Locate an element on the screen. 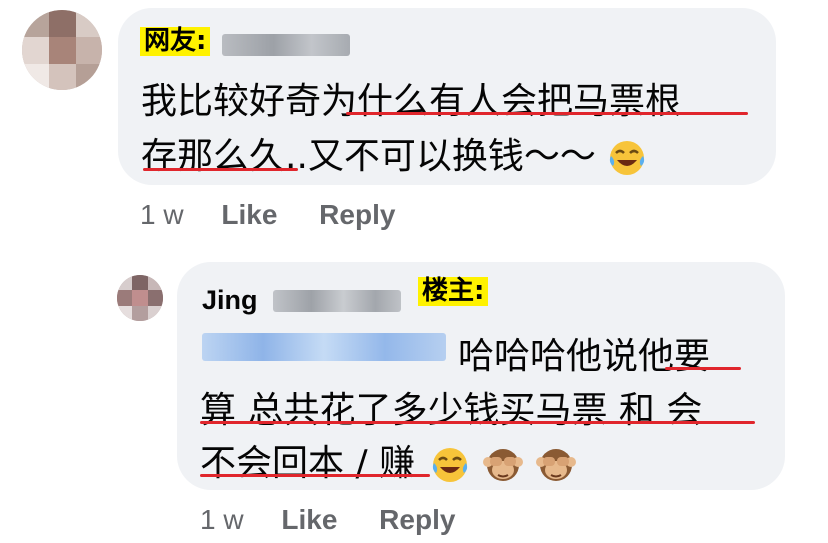 The image size is (828, 543). reply-text-line-3-text: 不会回本 / 赚 is located at coordinates (308, 463).